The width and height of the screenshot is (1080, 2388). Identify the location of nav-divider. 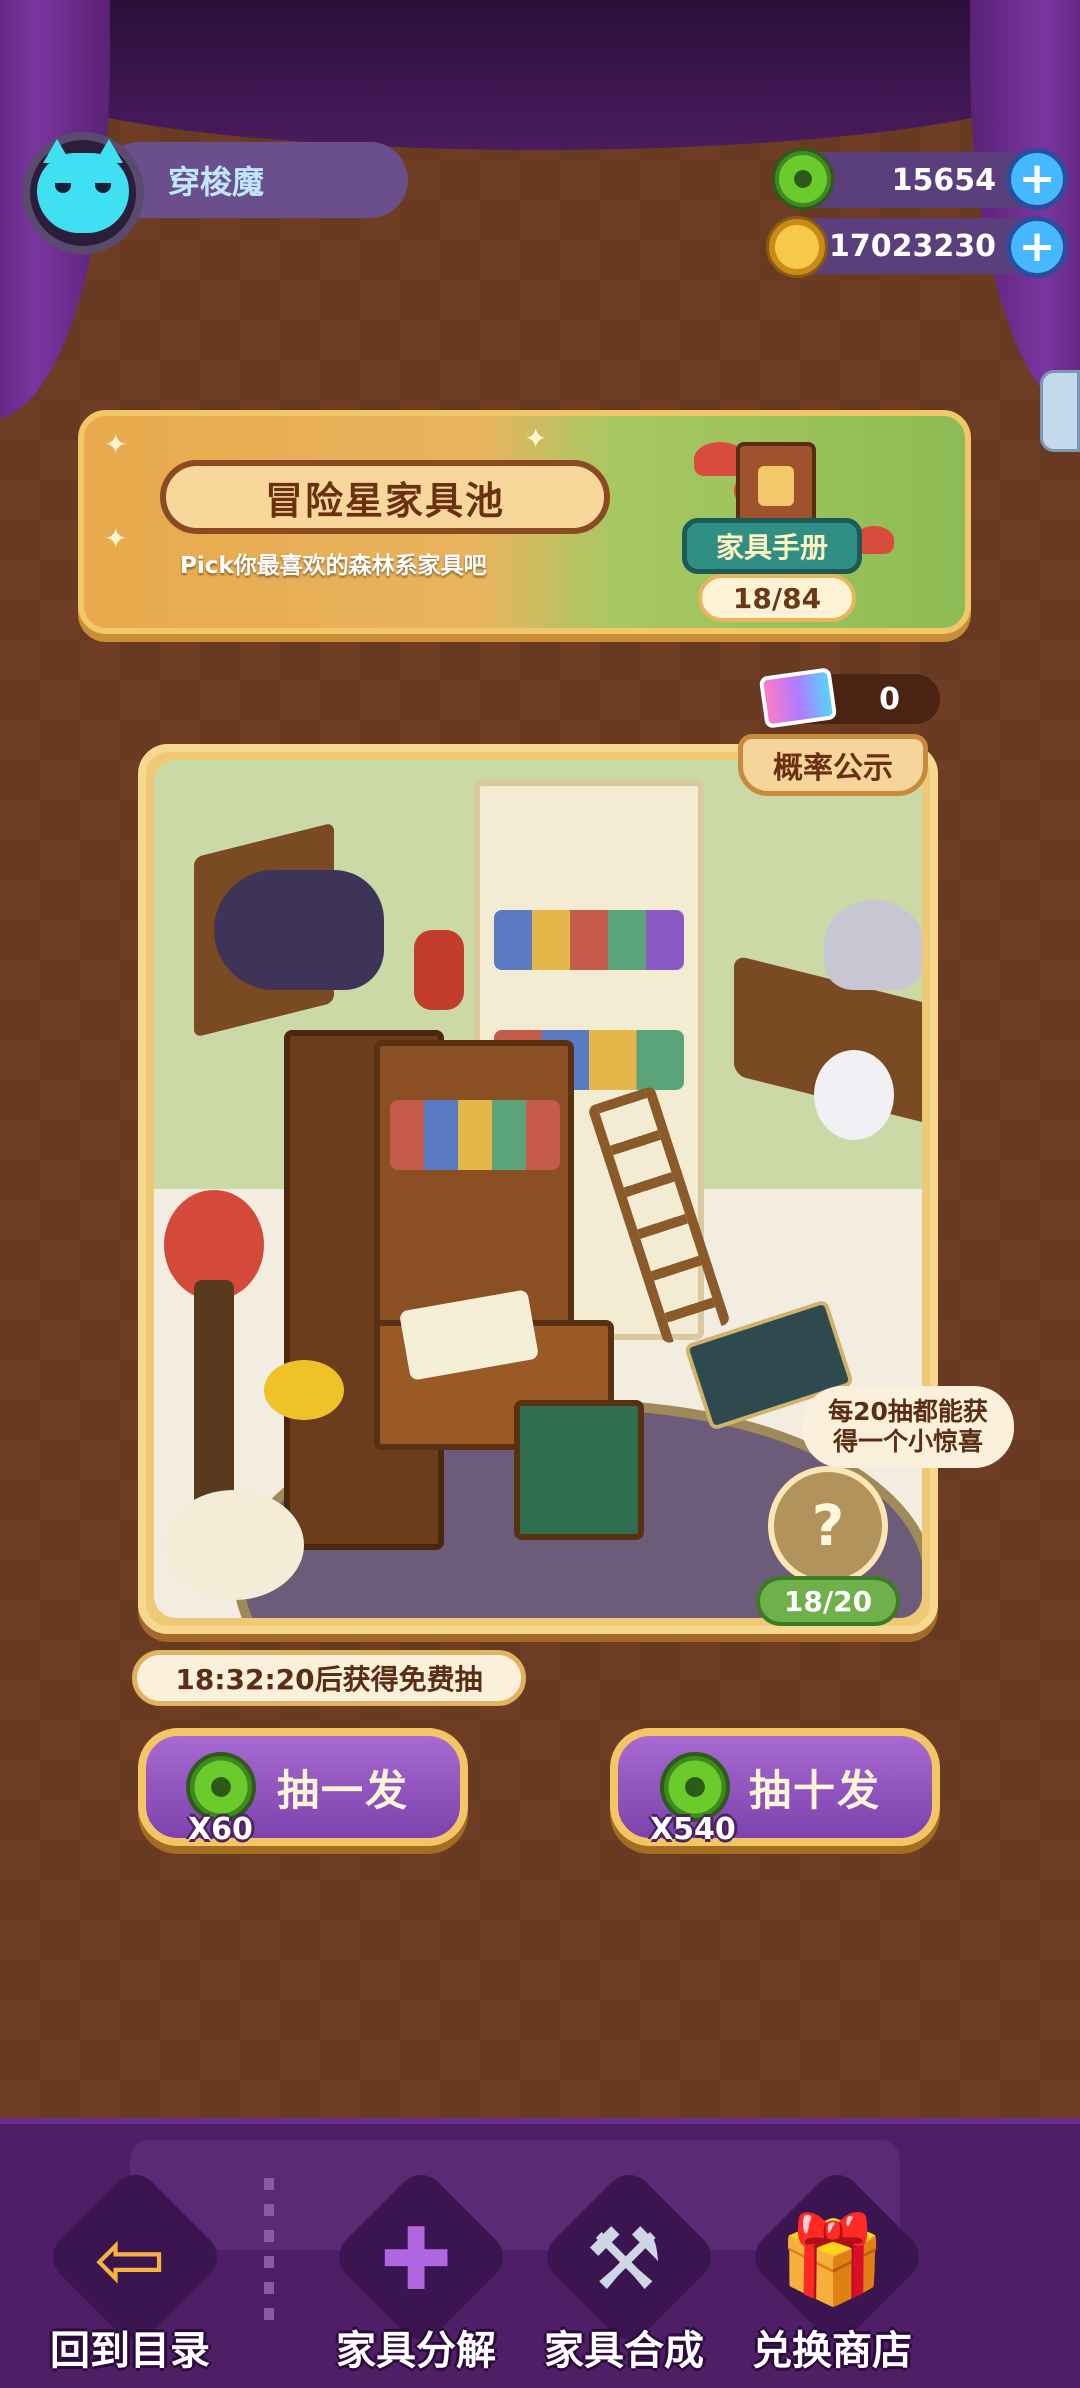
(269, 2253).